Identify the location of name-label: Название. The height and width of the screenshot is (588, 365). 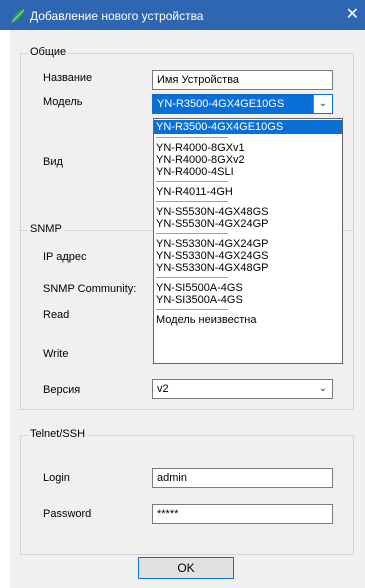
(68, 78).